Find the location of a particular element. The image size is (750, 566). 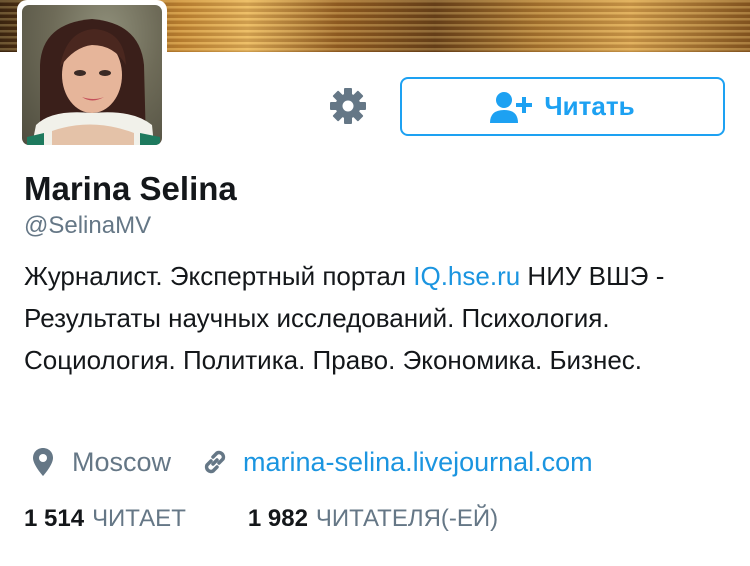

following-count: 1 514 is located at coordinates (54, 519).